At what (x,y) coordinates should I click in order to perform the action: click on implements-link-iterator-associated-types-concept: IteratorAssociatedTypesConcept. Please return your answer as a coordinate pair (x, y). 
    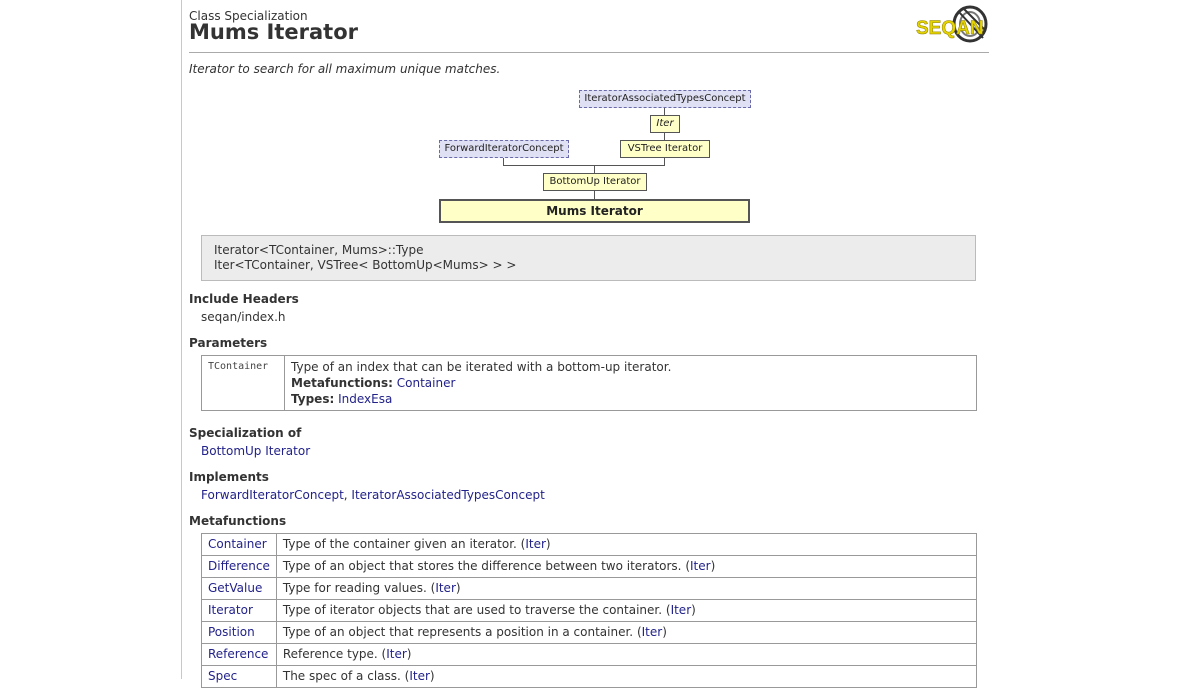
    Looking at the image, I should click on (447, 495).